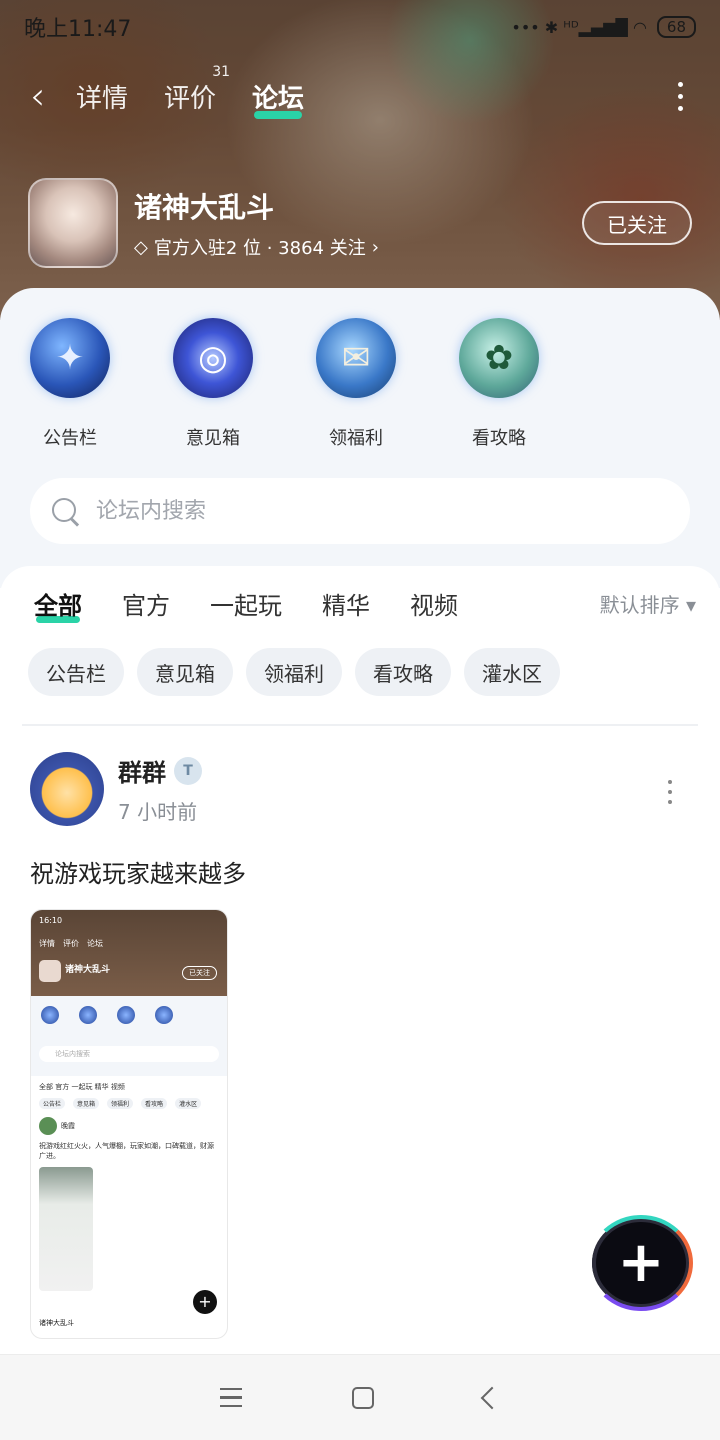 This screenshot has height=1440, width=720. What do you see at coordinates (76, 672) in the screenshot?
I see `chip-bulletin: 公告栏` at bounding box center [76, 672].